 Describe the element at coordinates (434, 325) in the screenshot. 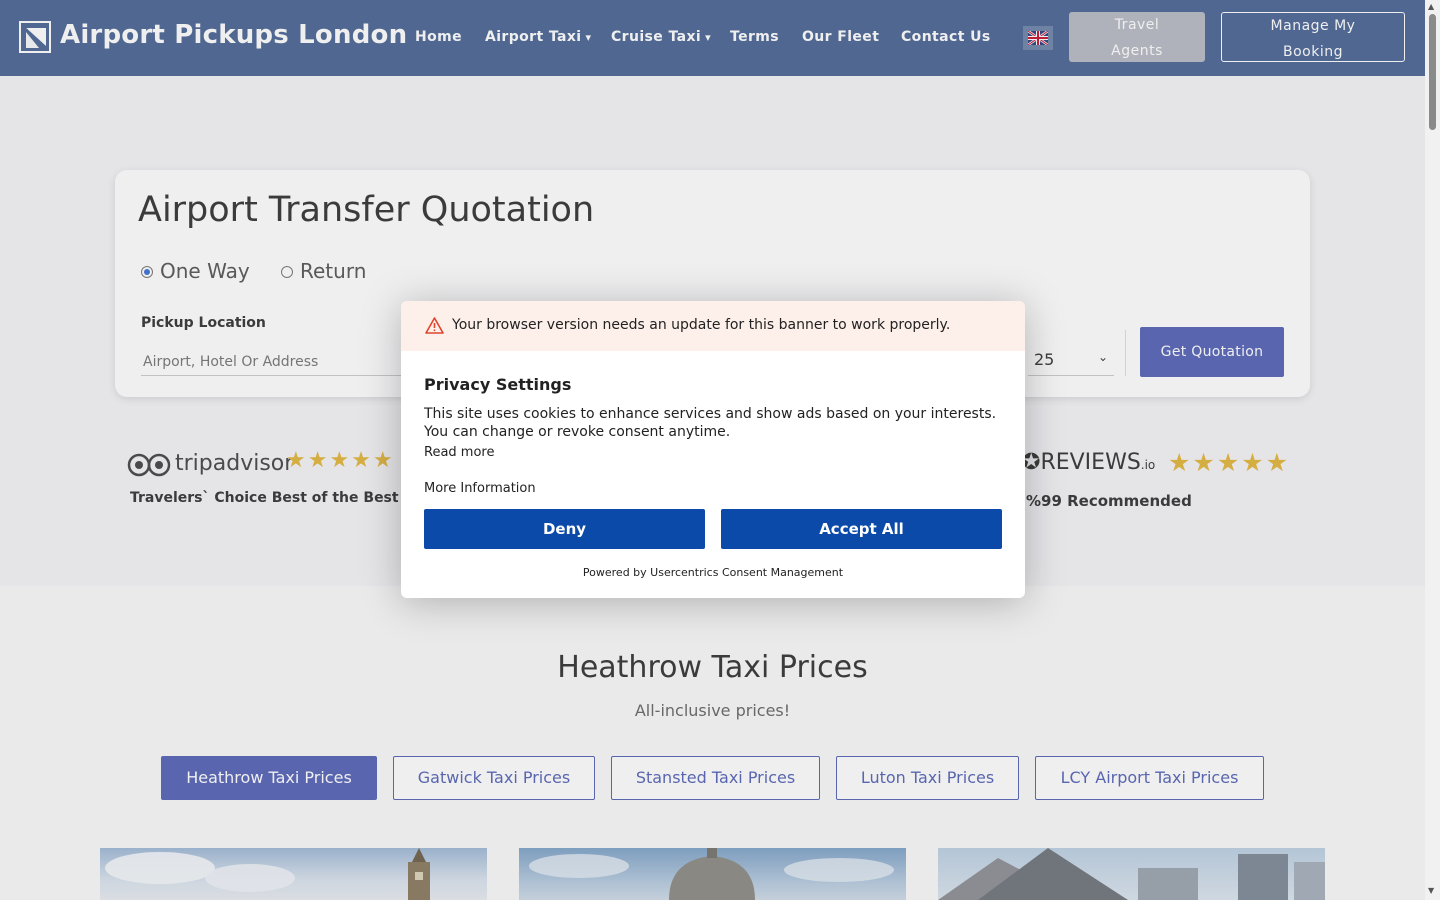

I see `warning-icon` at that location.